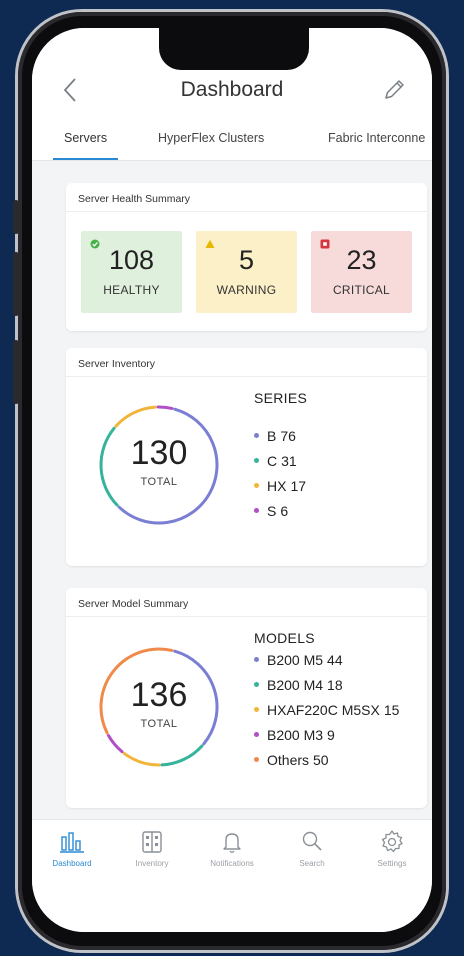  I want to click on tab-search: Search, so click(312, 844).